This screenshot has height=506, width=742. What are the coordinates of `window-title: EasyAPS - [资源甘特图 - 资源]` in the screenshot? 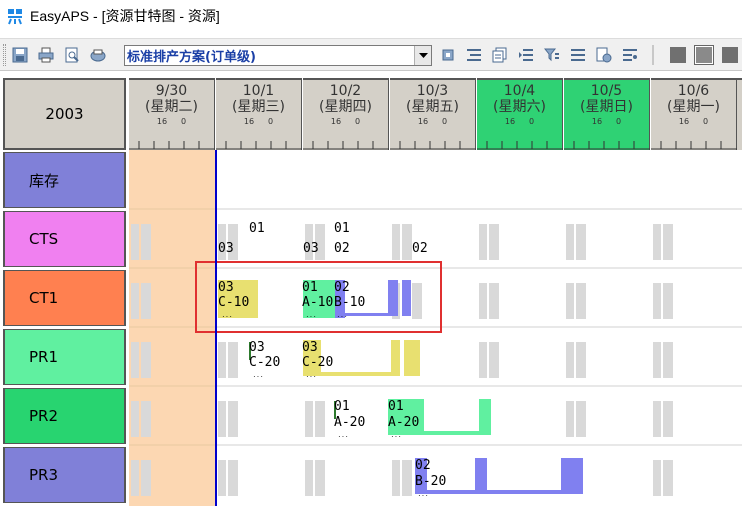 It's located at (125, 16).